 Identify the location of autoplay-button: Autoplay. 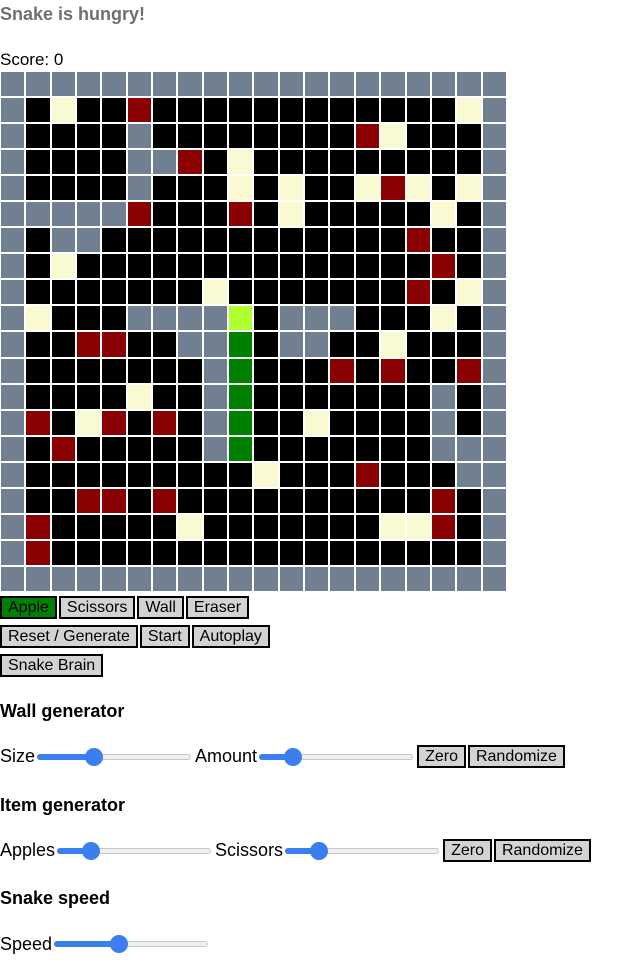
(230, 636).